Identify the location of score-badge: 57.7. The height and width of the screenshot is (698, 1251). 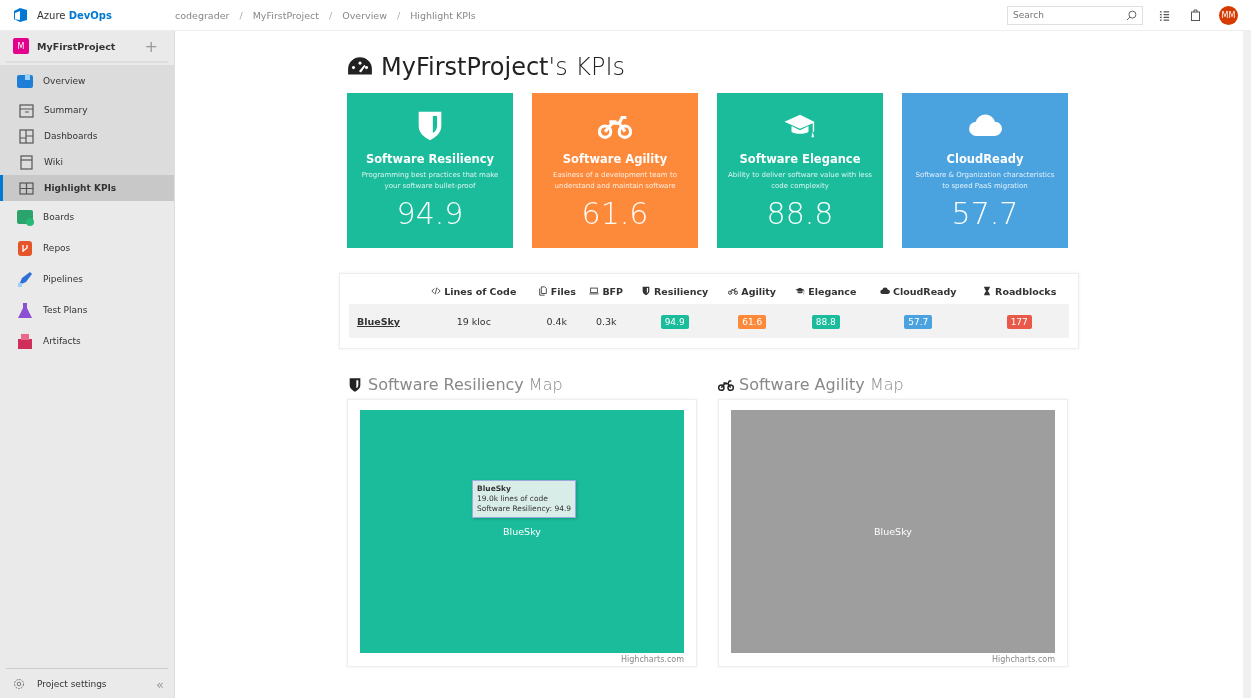
(918, 321).